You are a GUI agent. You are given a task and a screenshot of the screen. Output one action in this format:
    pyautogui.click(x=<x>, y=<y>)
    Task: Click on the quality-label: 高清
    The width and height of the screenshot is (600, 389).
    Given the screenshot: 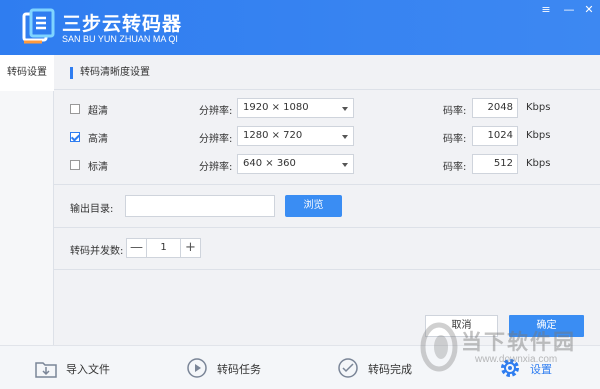 What is the action you would take?
    pyautogui.click(x=98, y=139)
    